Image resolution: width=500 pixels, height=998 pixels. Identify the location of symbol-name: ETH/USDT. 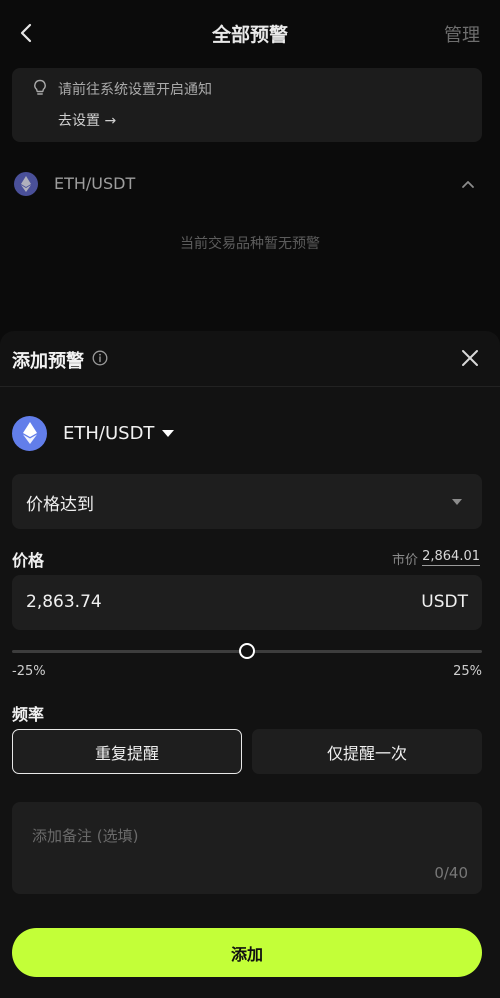
(109, 433).